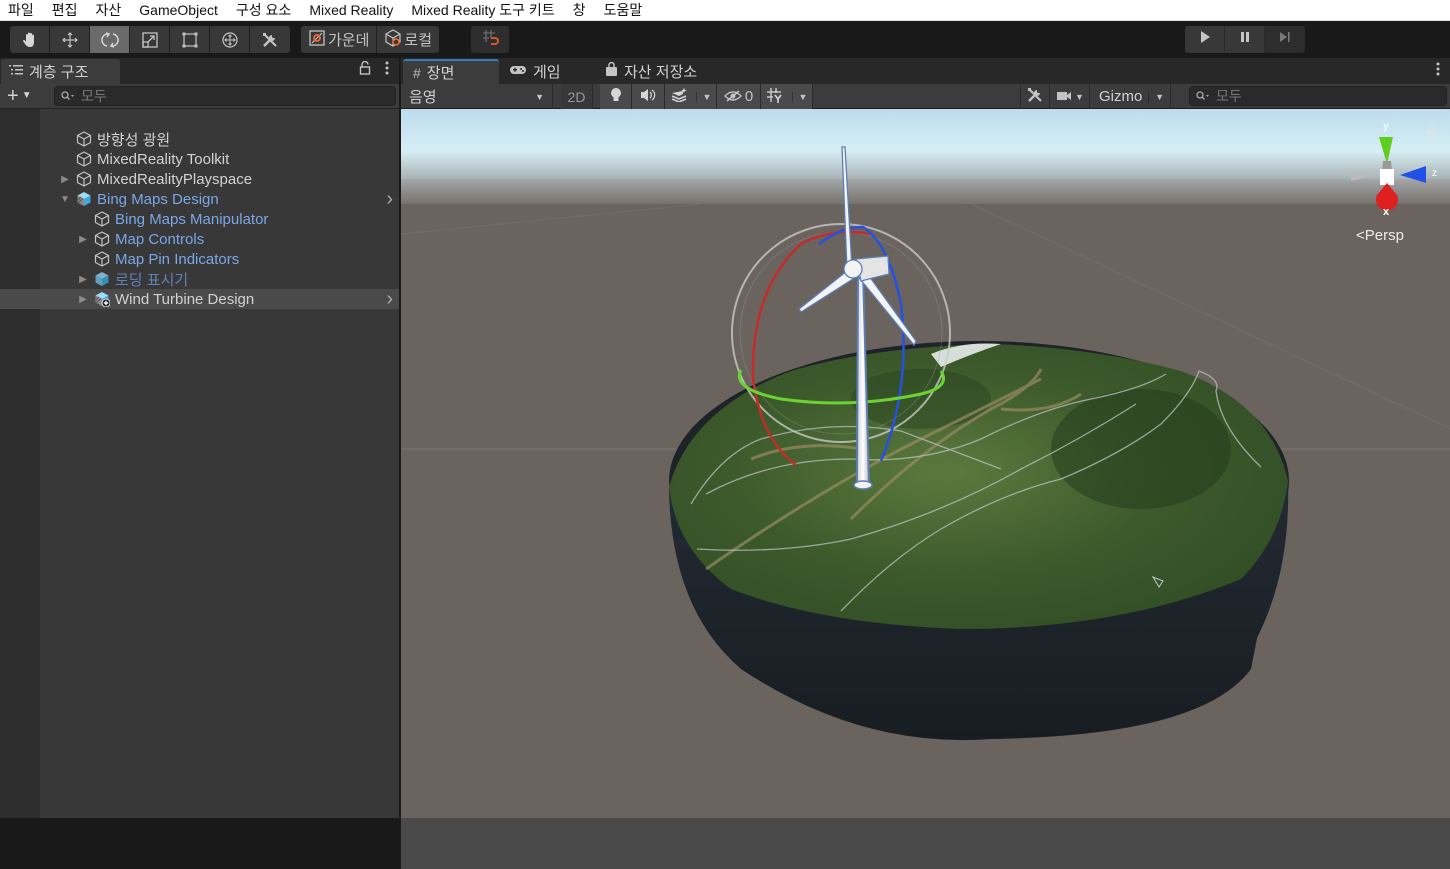 The height and width of the screenshot is (869, 1450). I want to click on projection-label: <Persp, so click(1380, 235).